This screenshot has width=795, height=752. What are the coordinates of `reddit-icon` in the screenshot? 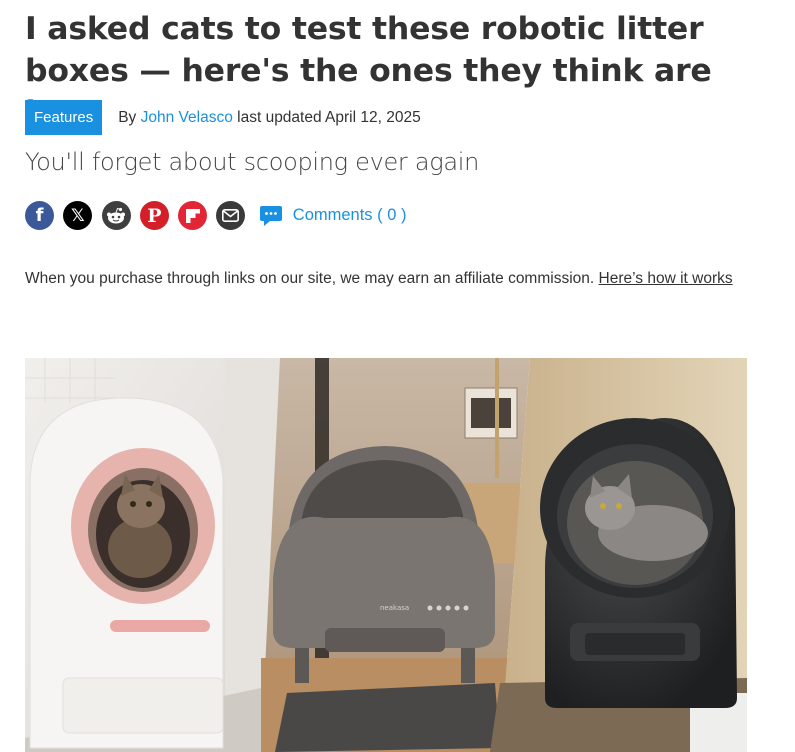 It's located at (116, 215).